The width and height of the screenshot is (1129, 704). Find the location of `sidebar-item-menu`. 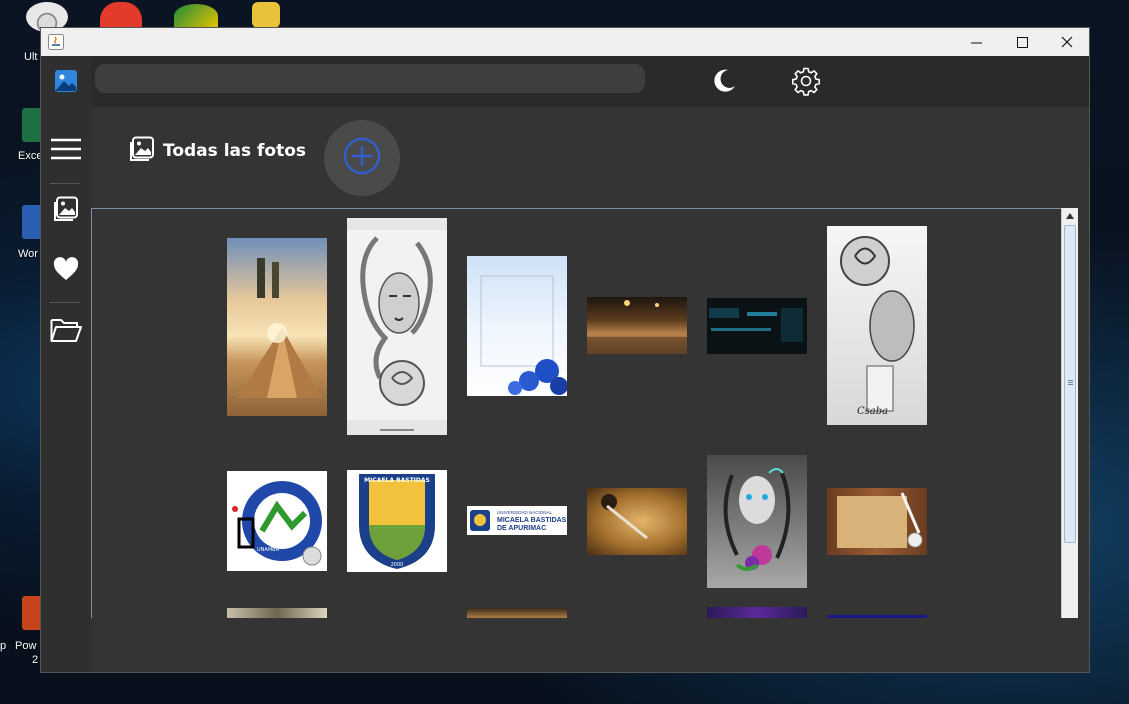

sidebar-item-menu is located at coordinates (66, 151).